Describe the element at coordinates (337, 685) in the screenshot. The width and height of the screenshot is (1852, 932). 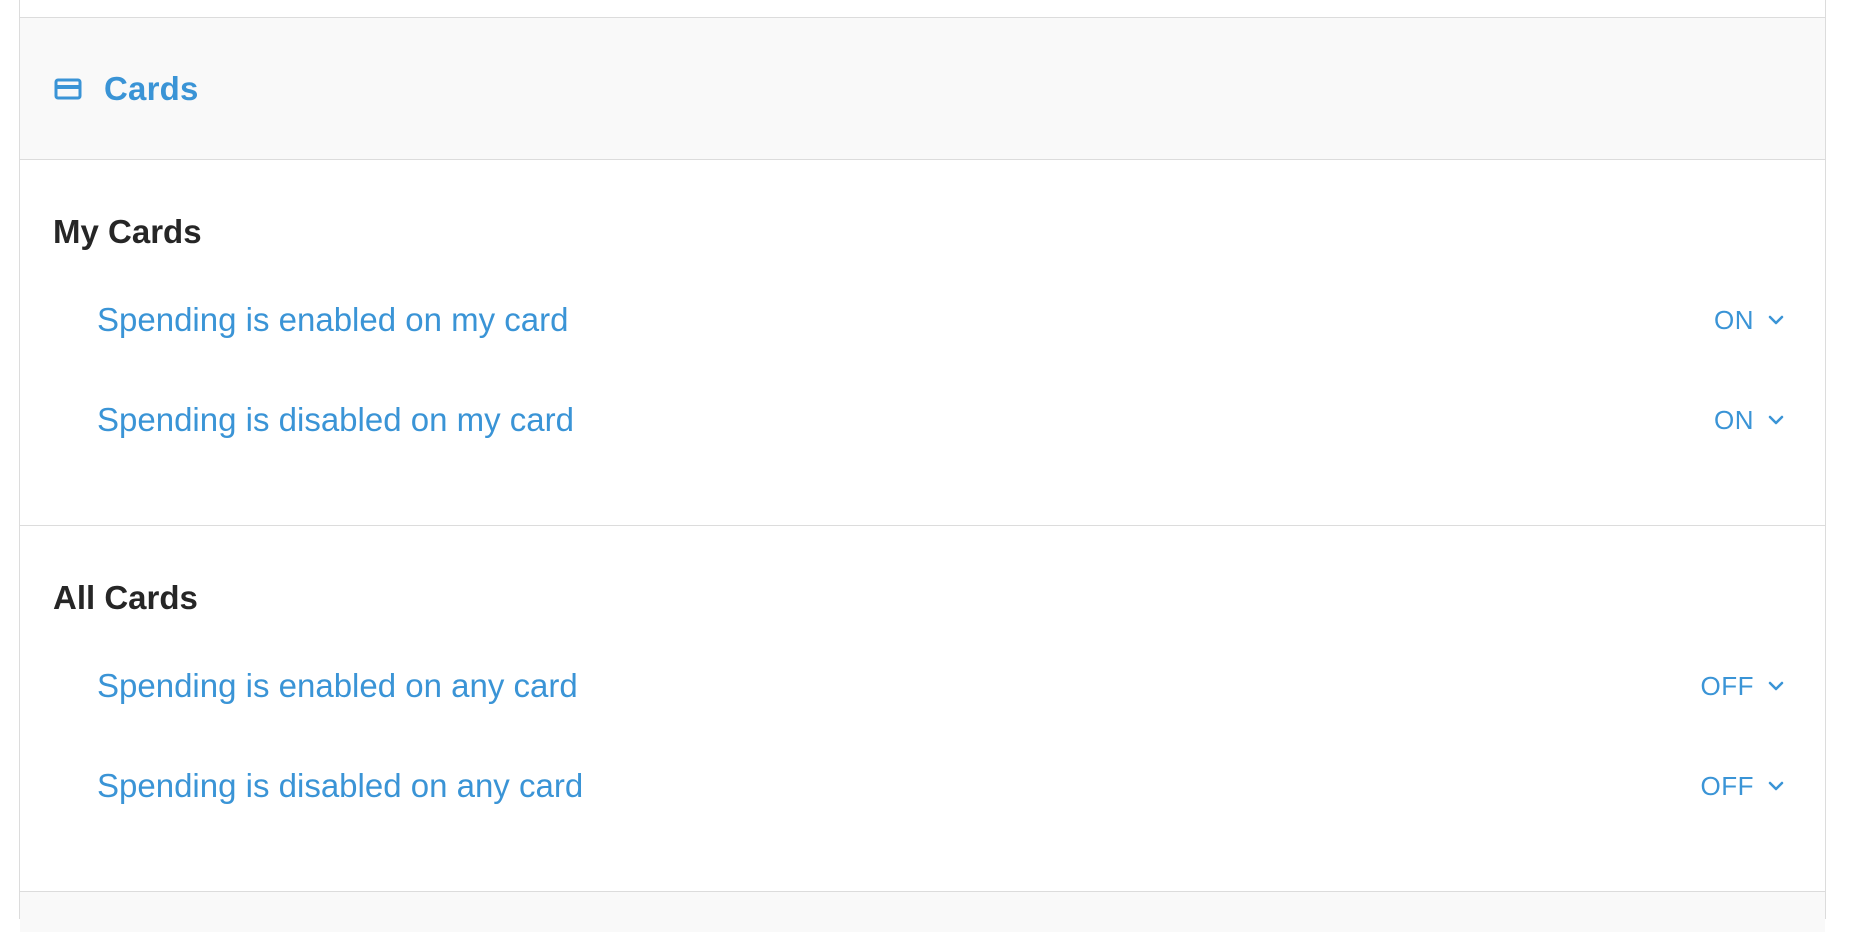
I see `setting-label: Spending is enabled on any card` at that location.